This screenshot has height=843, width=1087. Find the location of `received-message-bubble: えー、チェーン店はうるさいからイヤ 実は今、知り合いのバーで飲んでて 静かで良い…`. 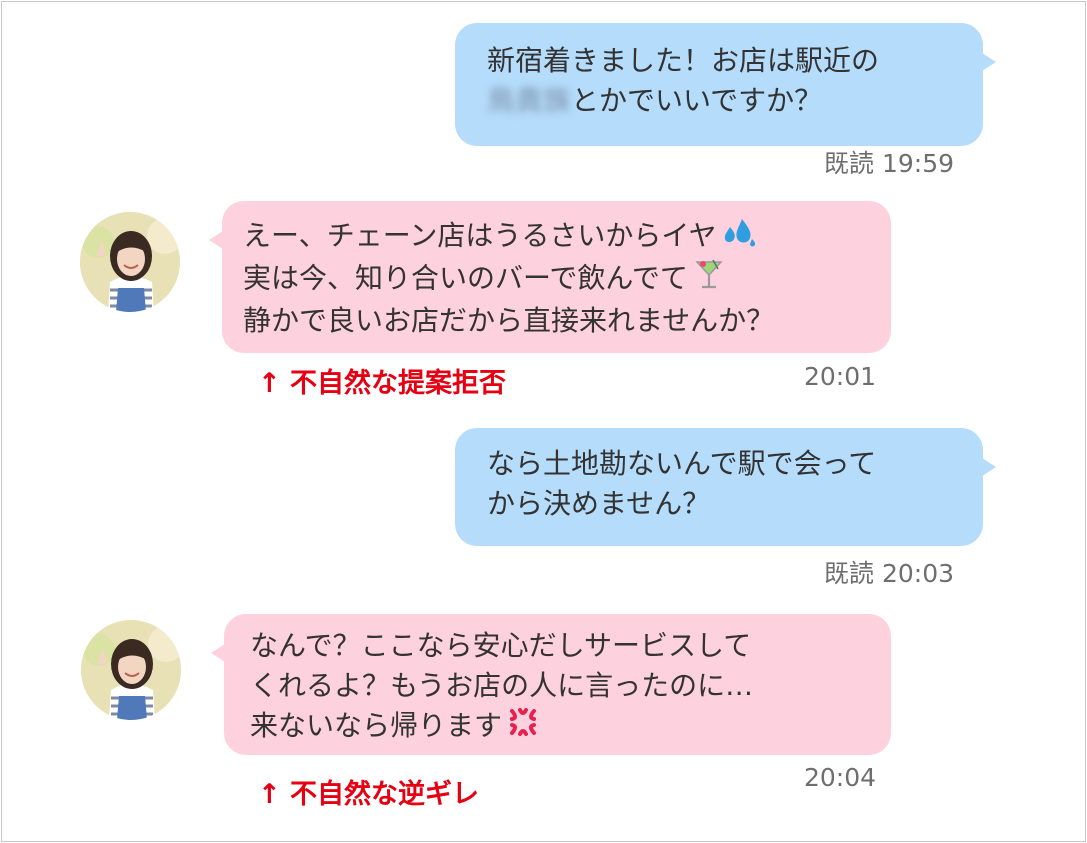

received-message-bubble: えー、チェーン店はうるさいからイヤ 実は今、知り合いのバーで飲んでて 静かで良い… is located at coordinates (550, 277).